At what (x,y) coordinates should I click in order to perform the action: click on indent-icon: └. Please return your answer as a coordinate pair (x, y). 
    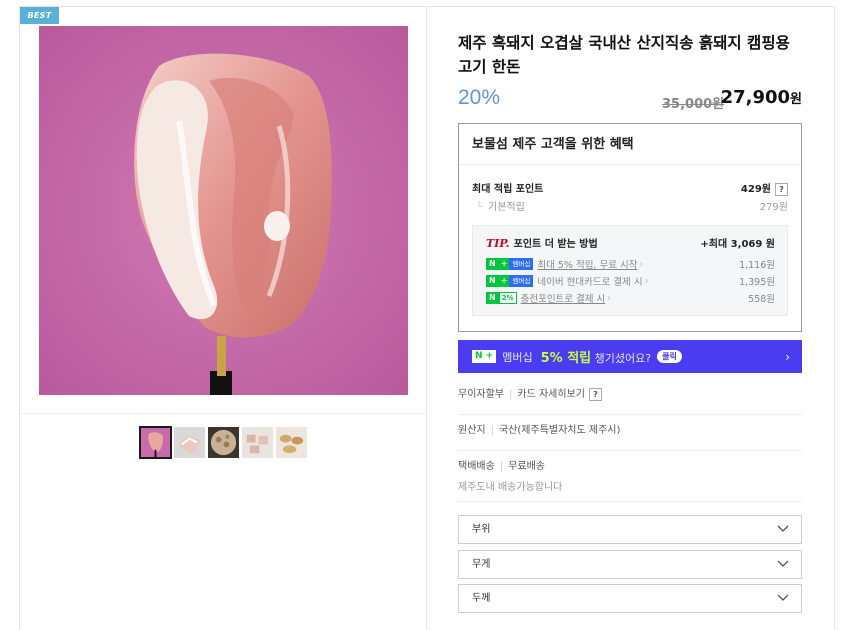
    Looking at the image, I should click on (479, 207).